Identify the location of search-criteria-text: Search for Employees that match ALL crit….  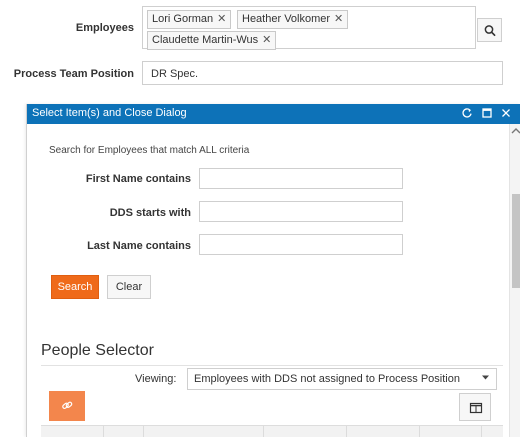
(149, 150).